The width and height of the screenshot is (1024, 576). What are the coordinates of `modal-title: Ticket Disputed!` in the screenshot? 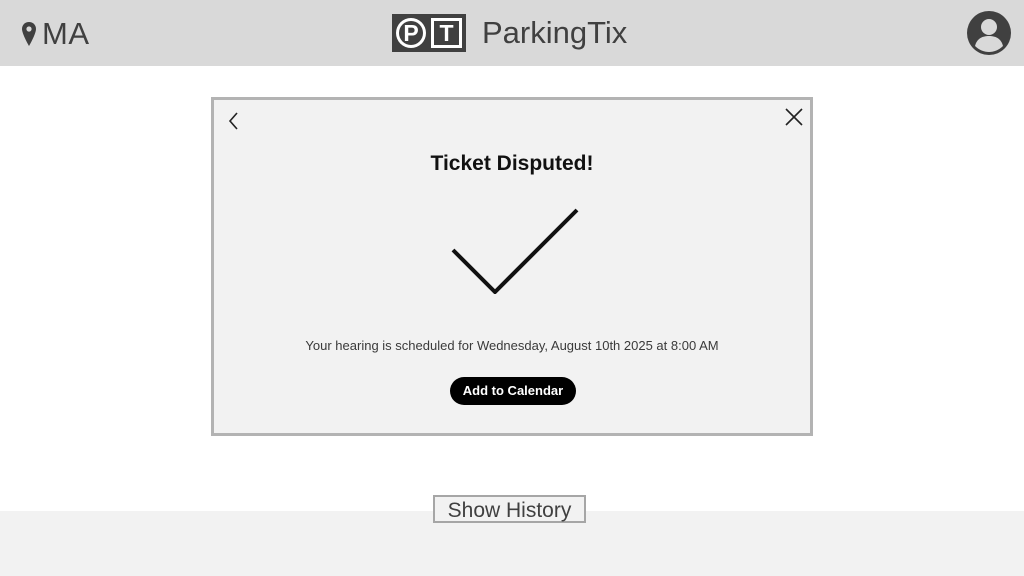 It's located at (512, 163).